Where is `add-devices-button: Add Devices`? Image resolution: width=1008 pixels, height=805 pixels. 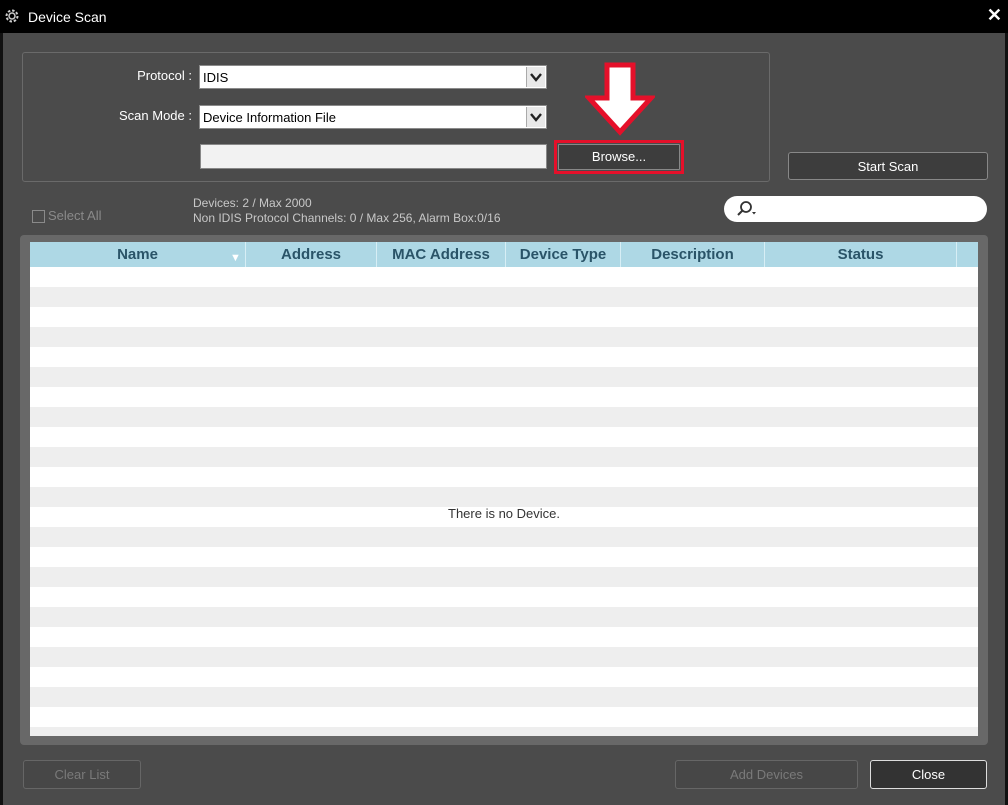 add-devices-button: Add Devices is located at coordinates (766, 774).